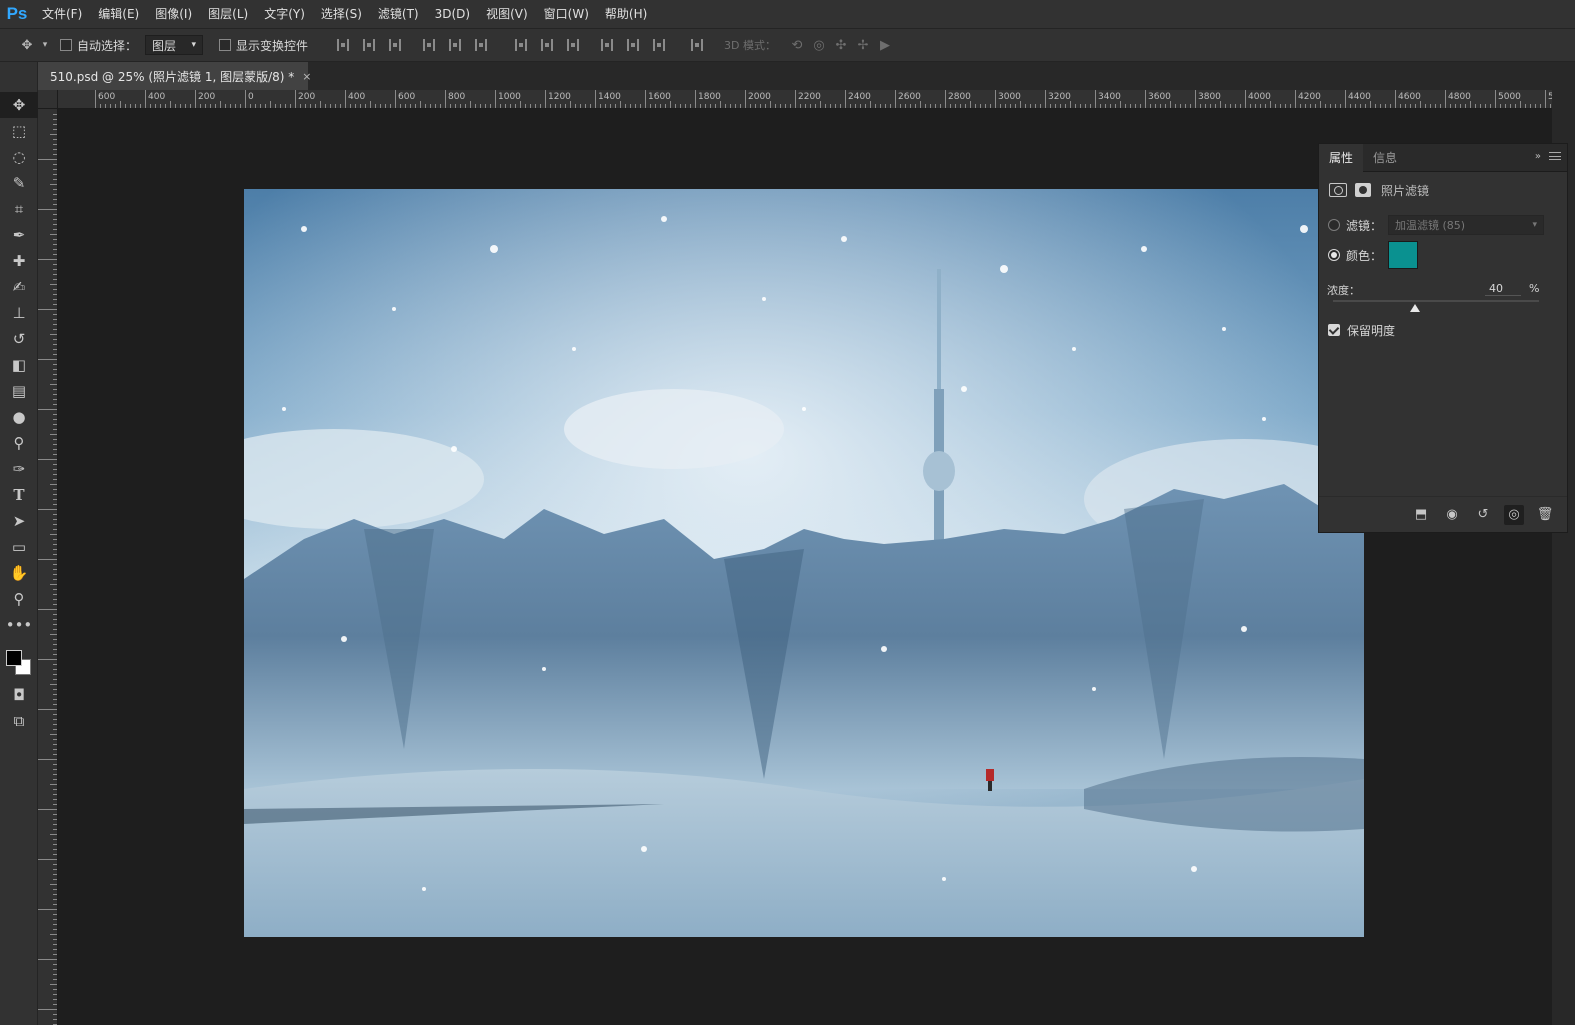 The image size is (1575, 1025). What do you see at coordinates (228, 14) in the screenshot?
I see `menu-layer: 图层(L)` at bounding box center [228, 14].